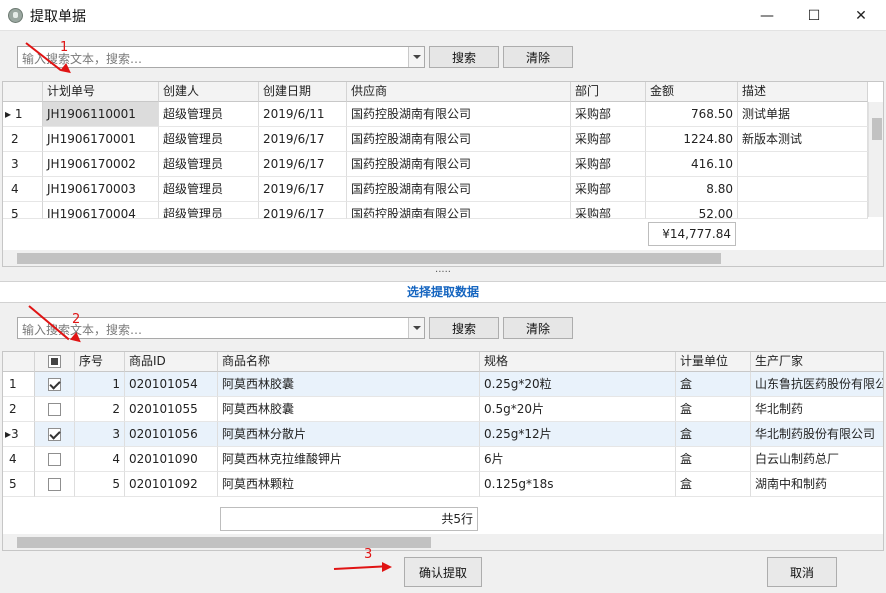  I want to click on cell-product-id: 020101056, so click(171, 434).